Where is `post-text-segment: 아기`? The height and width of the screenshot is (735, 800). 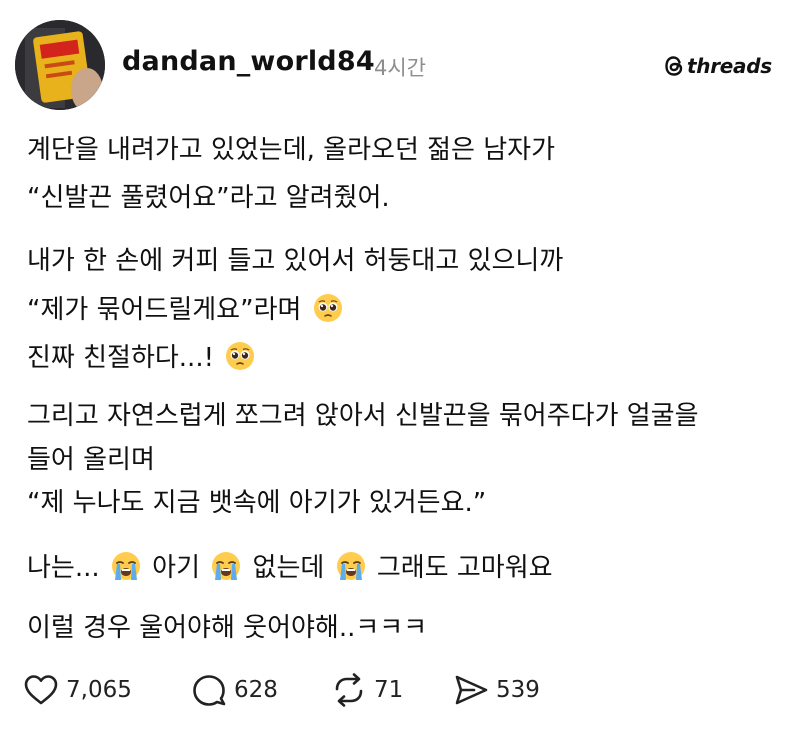 post-text-segment: 아기 is located at coordinates (176, 568).